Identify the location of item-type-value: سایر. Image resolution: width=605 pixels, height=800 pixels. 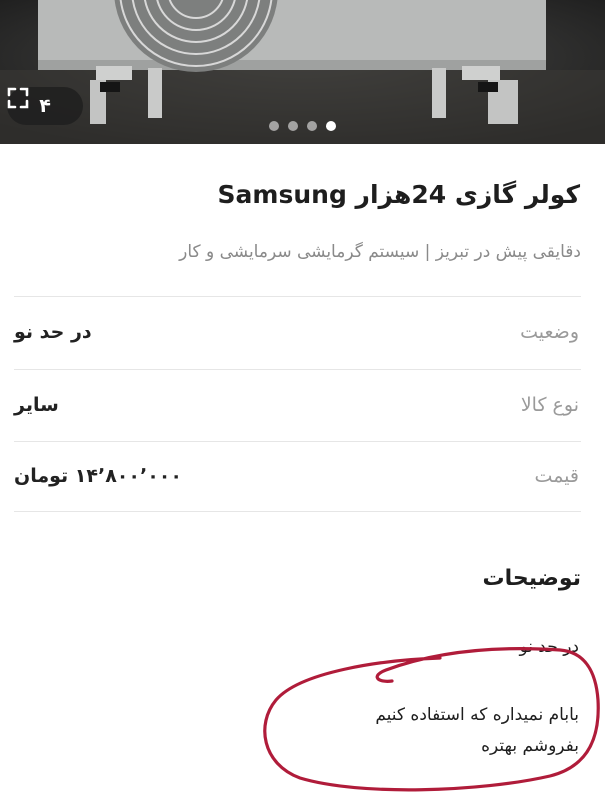
(36, 405).